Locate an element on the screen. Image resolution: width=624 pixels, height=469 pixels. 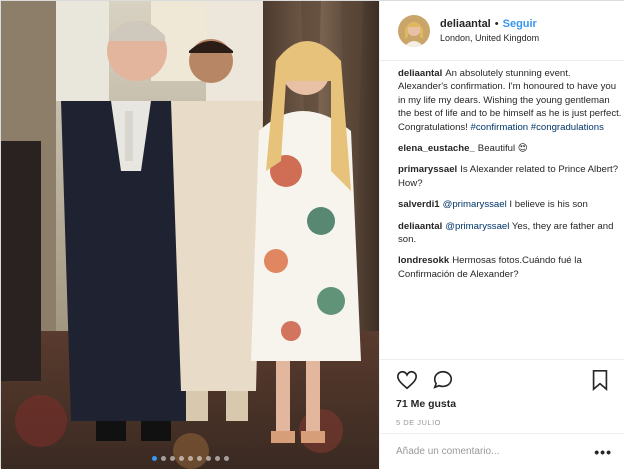
comment-input is located at coordinates (495, 451).